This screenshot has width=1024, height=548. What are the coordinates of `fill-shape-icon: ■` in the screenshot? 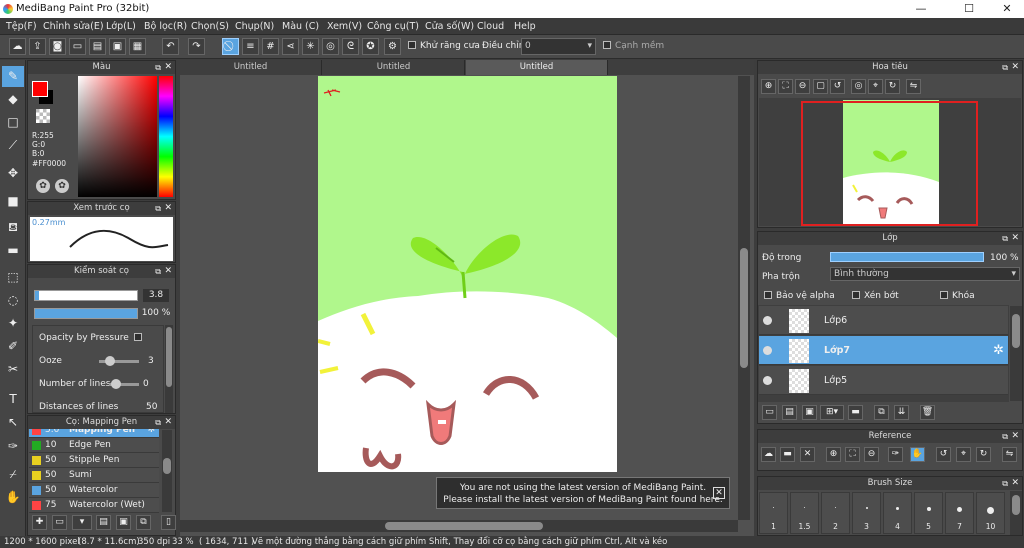 It's located at (13, 201).